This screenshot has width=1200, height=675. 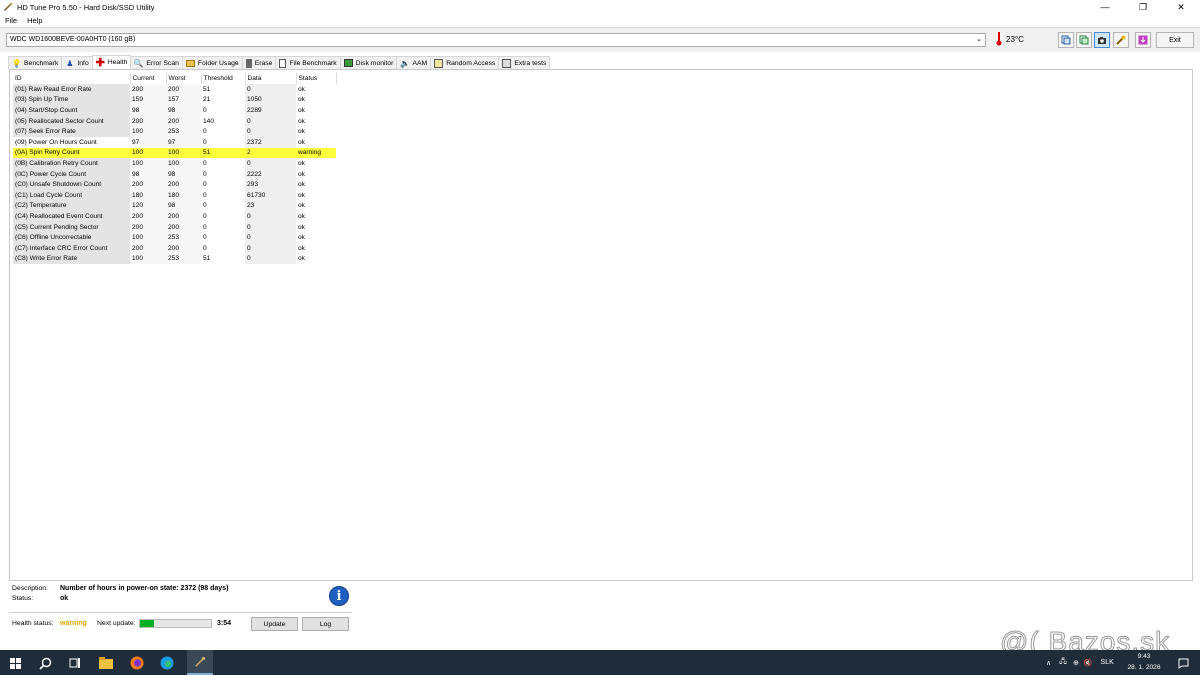 What do you see at coordinates (174, 89) in the screenshot?
I see `table-row: (01) Raw Read Error Rate 200 200 51 0 ok` at bounding box center [174, 89].